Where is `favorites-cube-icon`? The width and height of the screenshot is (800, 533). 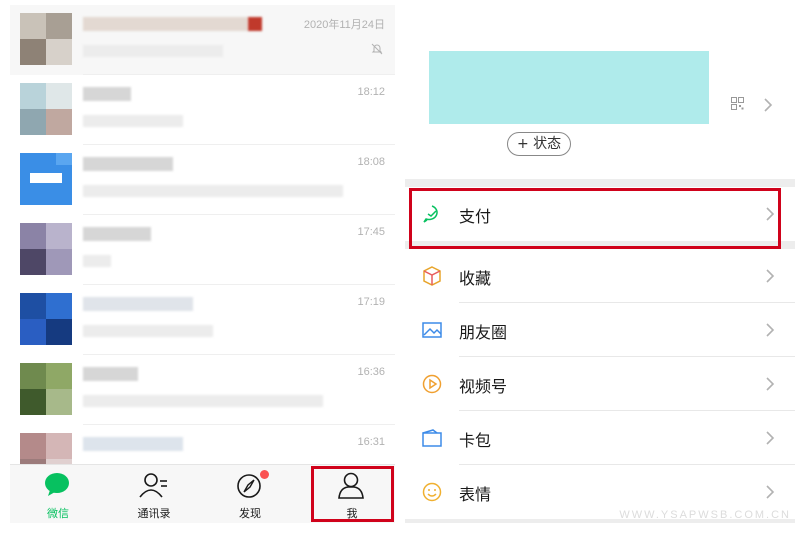 favorites-cube-icon is located at coordinates (432, 276).